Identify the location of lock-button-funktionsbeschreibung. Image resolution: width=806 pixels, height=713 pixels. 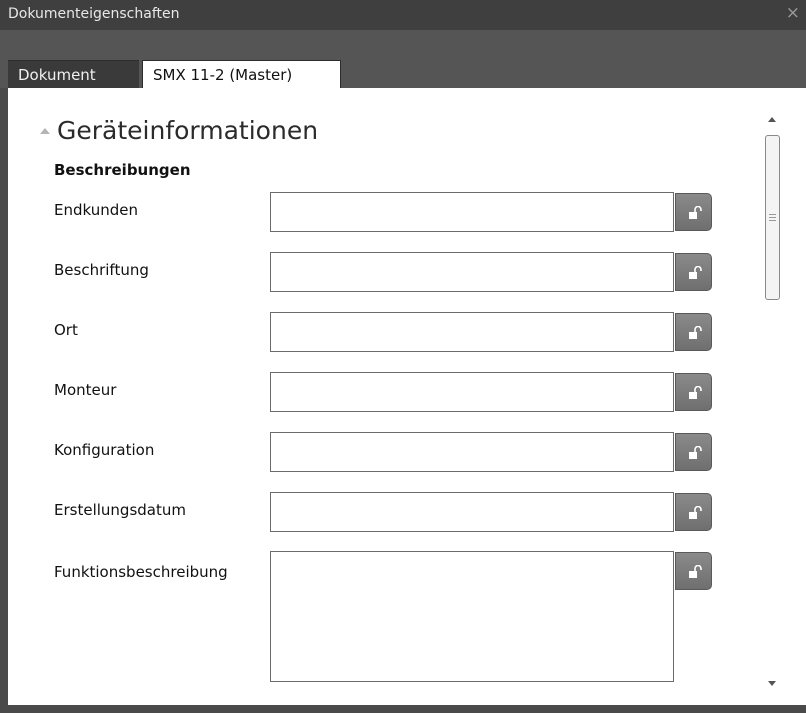
(693, 571).